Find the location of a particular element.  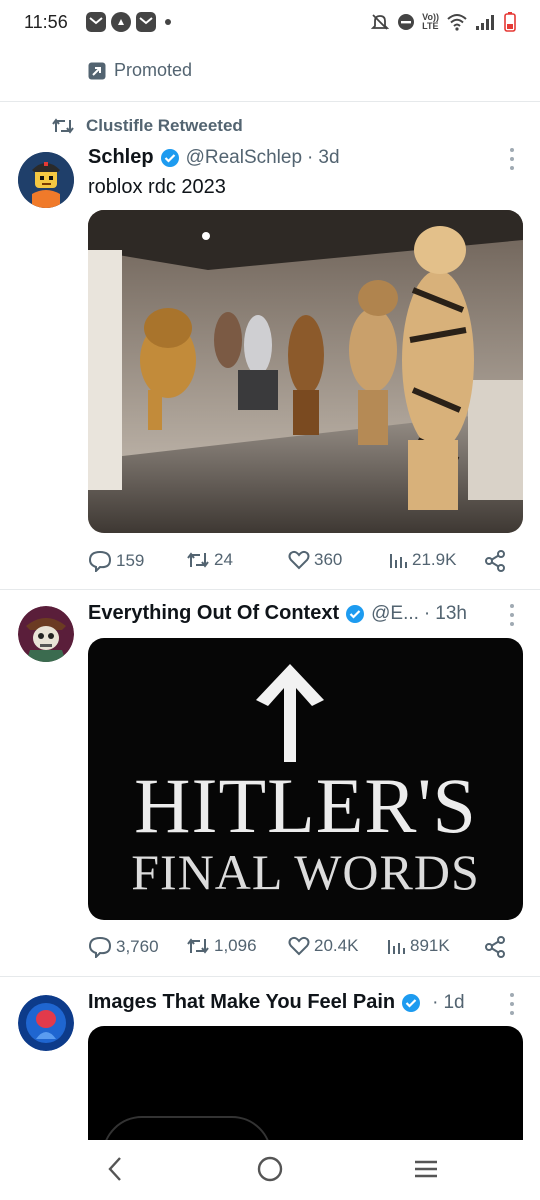

view-count: 21.9K is located at coordinates (434, 559).